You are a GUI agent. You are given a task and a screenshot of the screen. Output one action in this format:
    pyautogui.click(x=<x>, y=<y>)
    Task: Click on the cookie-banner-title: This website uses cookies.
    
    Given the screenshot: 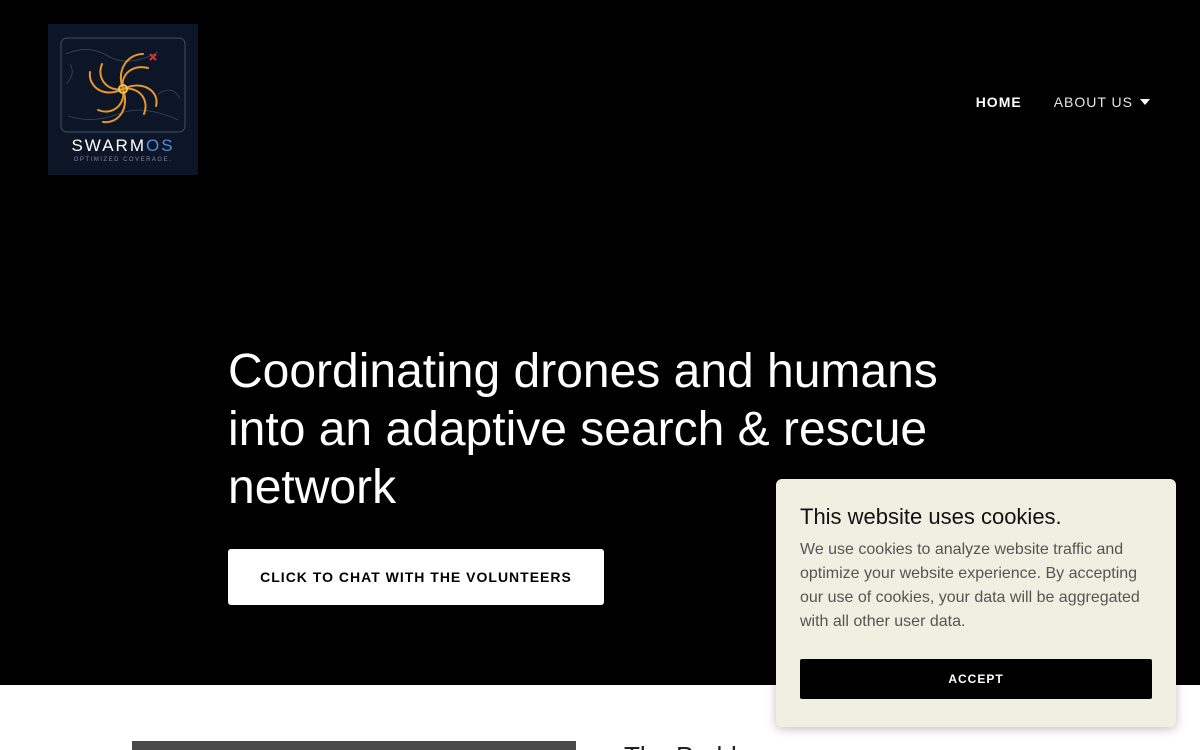 What is the action you would take?
    pyautogui.click(x=931, y=516)
    